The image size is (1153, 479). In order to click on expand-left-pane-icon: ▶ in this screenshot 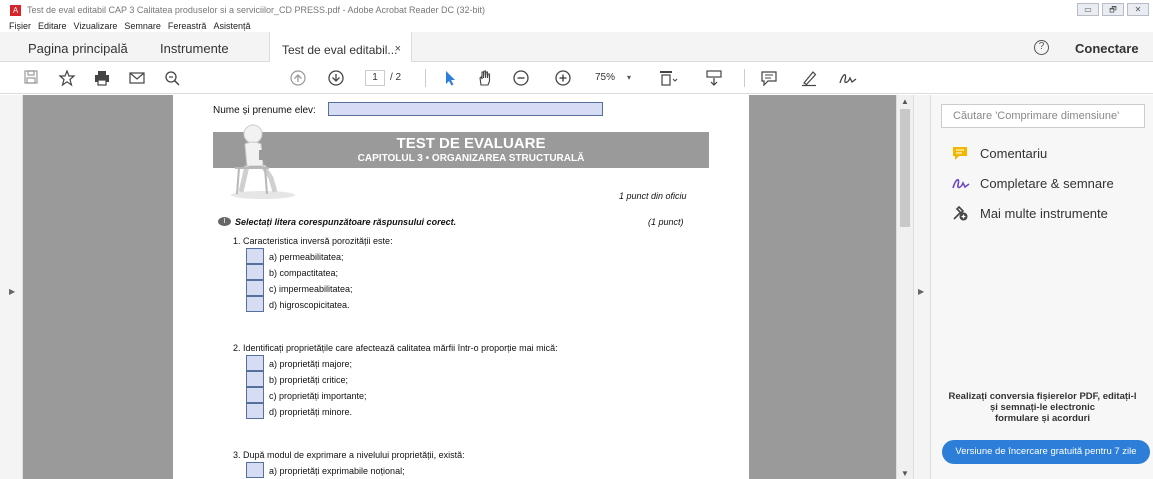, I will do `click(12, 291)`.